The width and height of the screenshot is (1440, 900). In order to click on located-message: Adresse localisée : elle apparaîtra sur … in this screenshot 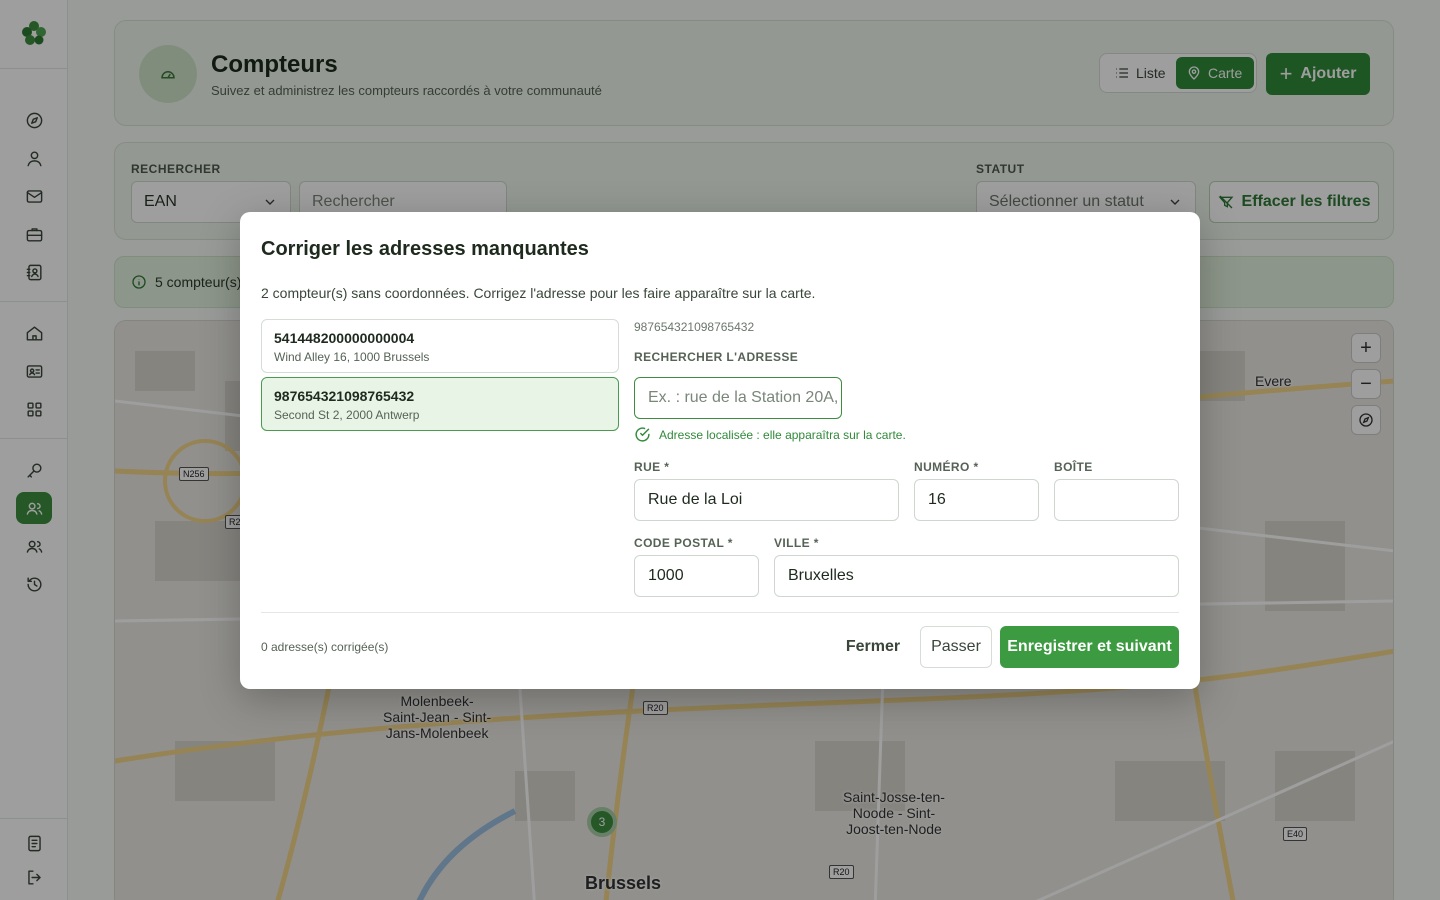, I will do `click(782, 434)`.